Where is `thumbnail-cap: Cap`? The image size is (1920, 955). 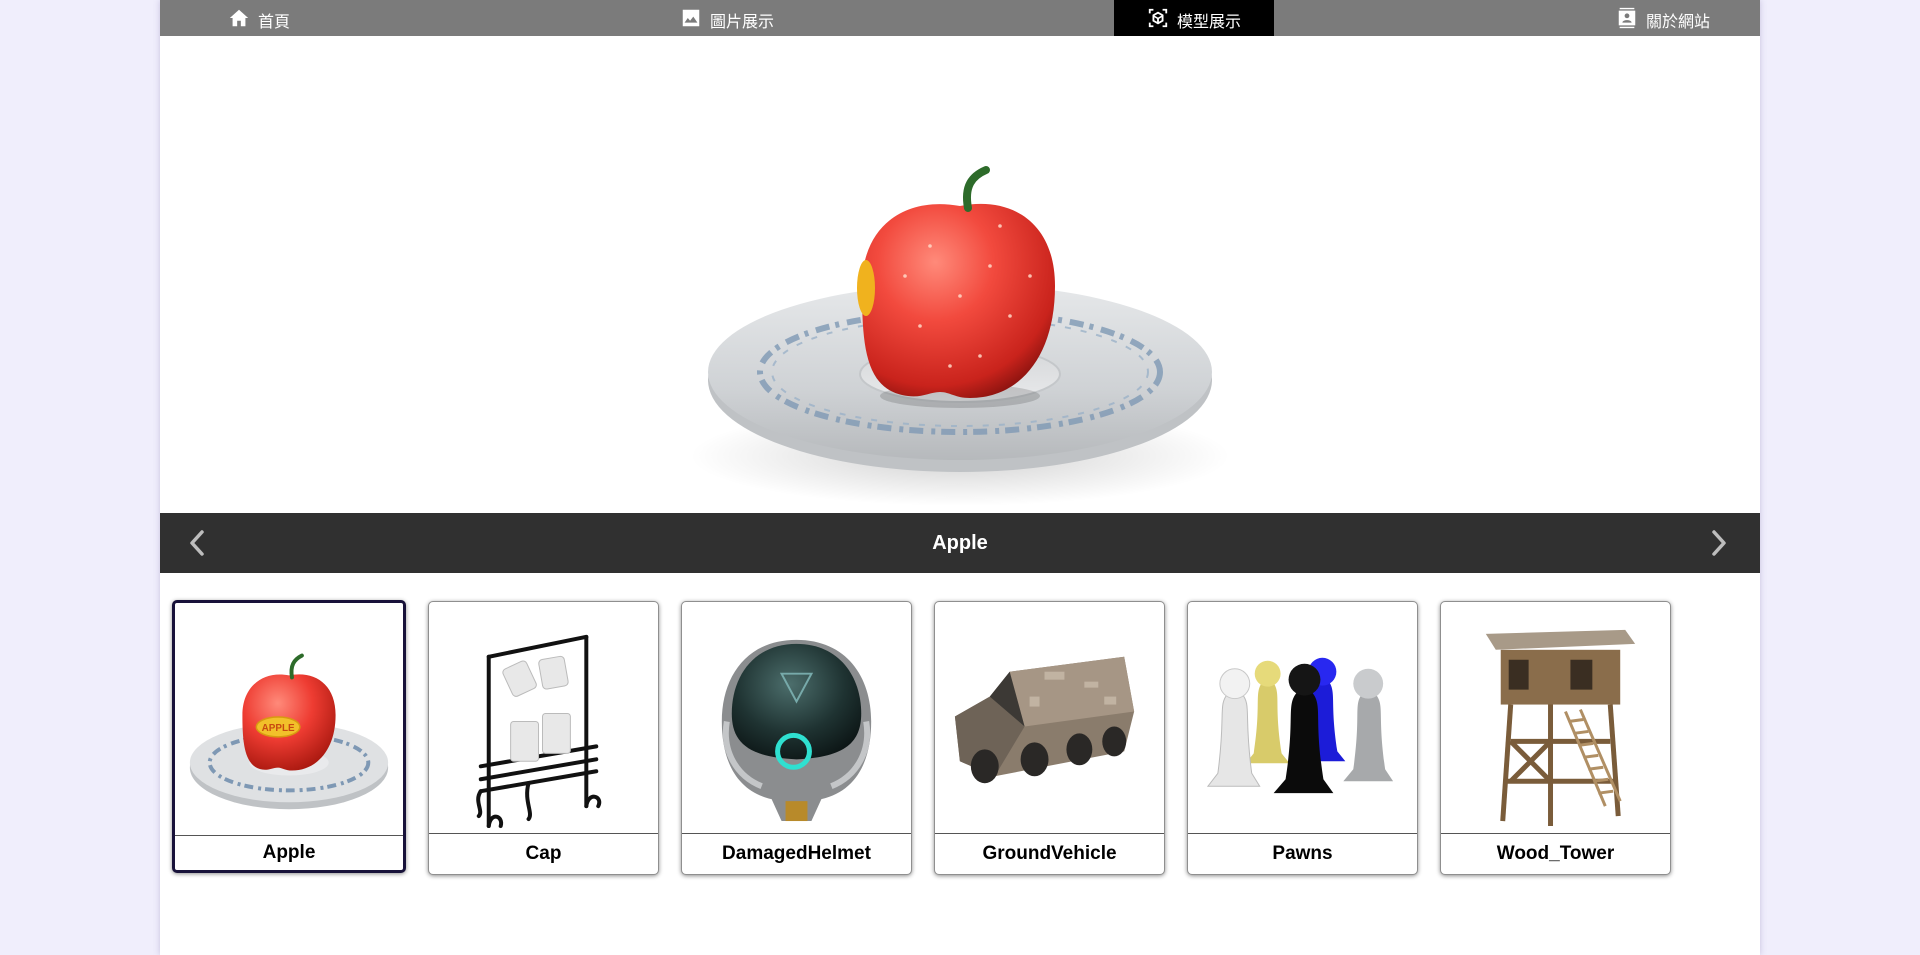 thumbnail-cap: Cap is located at coordinates (543, 738).